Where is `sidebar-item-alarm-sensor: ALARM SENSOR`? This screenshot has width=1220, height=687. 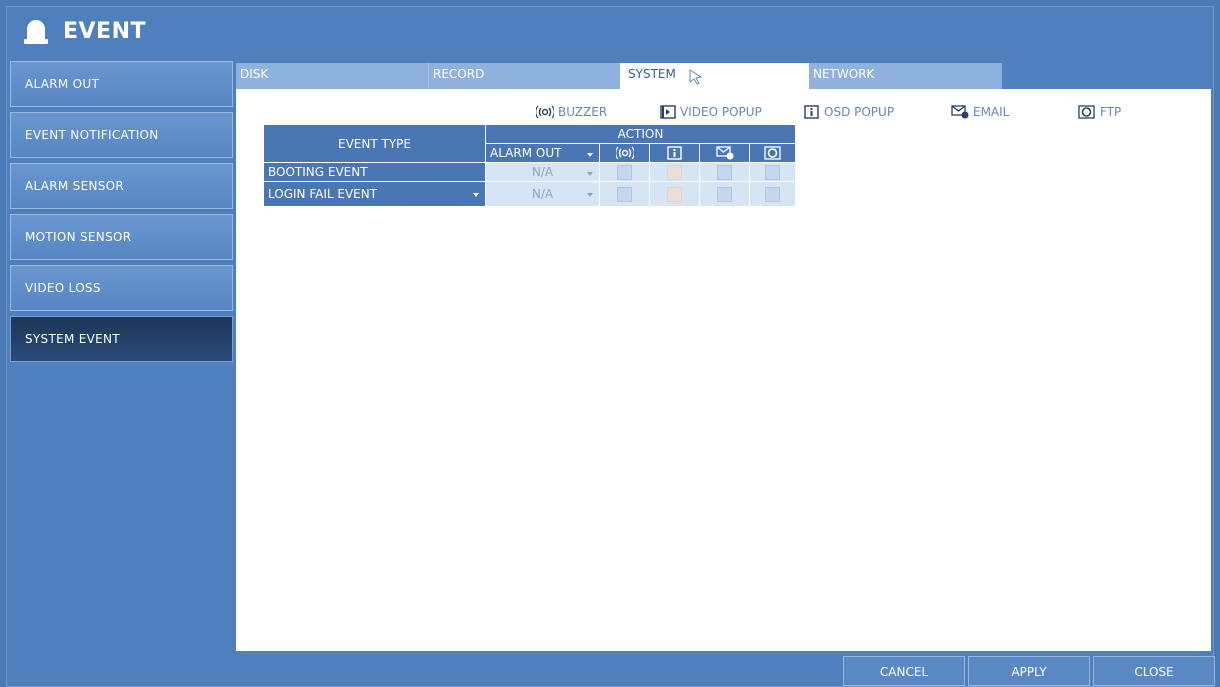 sidebar-item-alarm-sensor: ALARM SENSOR is located at coordinates (121, 186).